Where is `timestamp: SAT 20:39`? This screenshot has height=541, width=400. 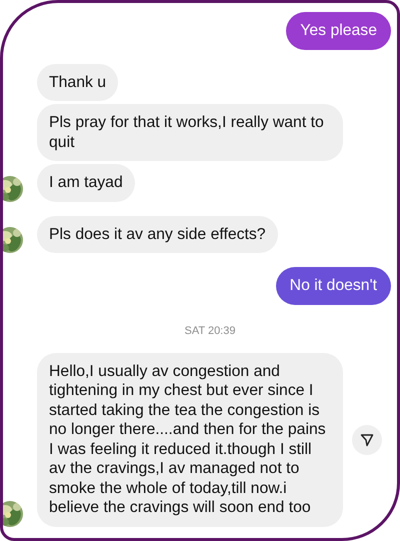 timestamp: SAT 20:39 is located at coordinates (210, 330).